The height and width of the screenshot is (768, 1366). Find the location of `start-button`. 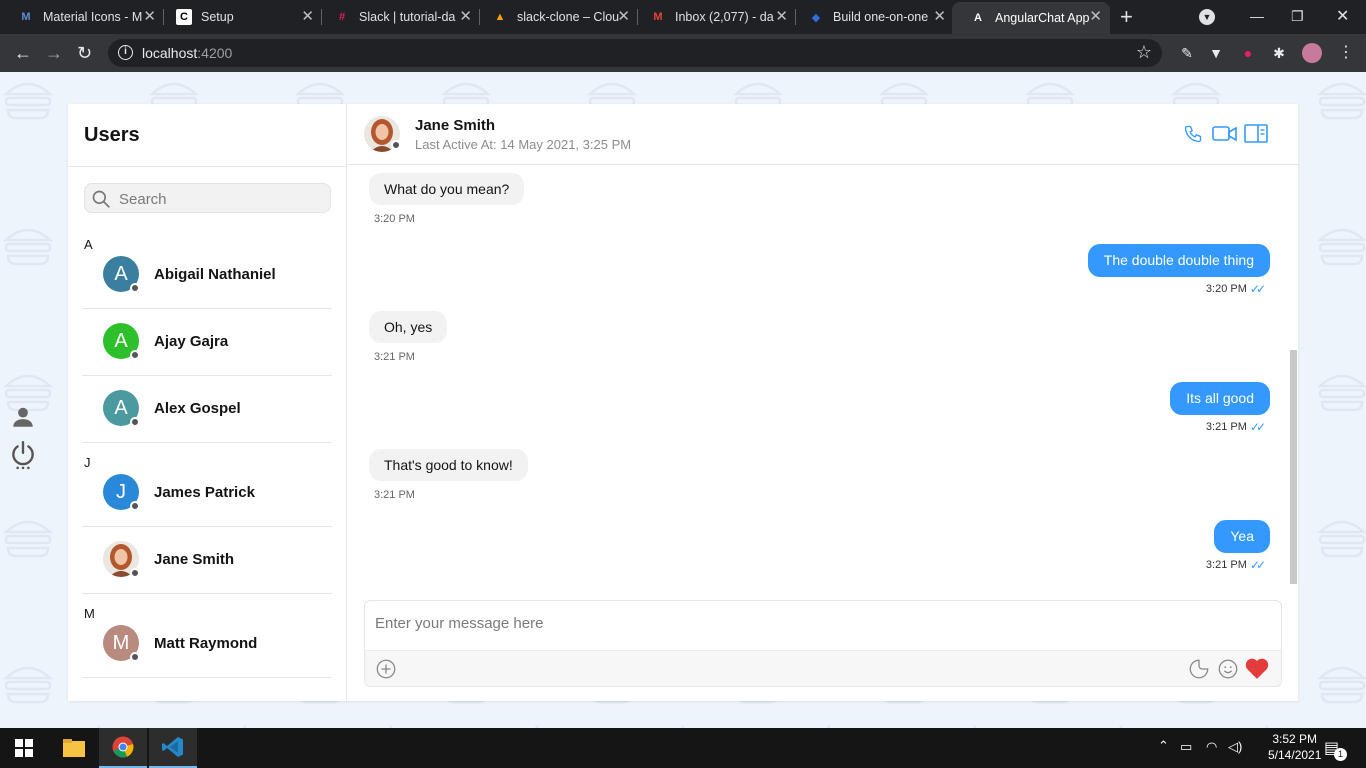

start-button is located at coordinates (24, 748).